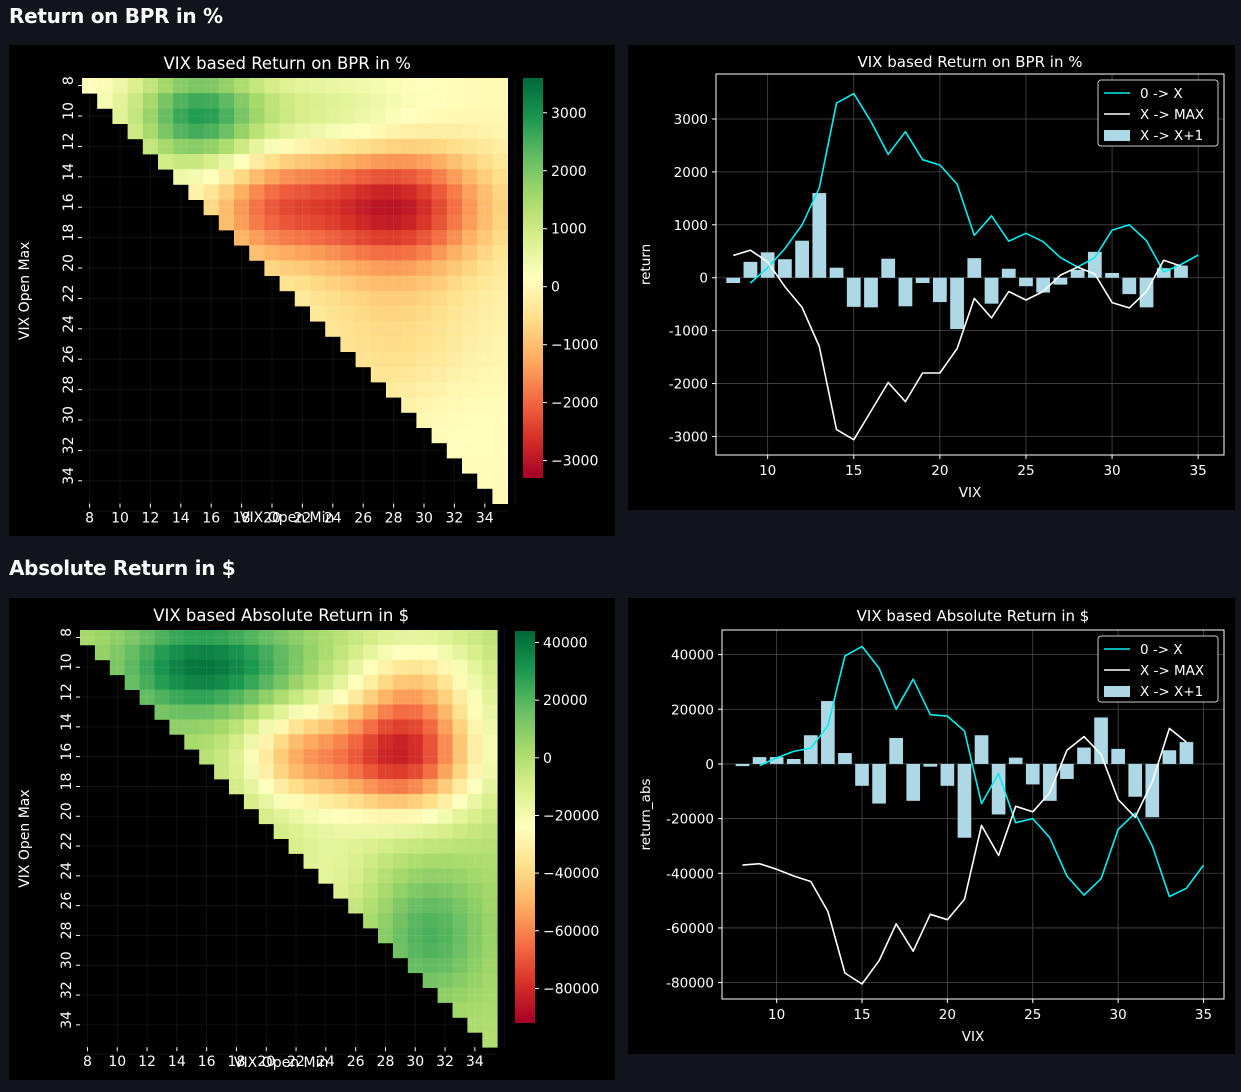 The image size is (1241, 1092). I want to click on colorbar-tick-label: 0, so click(555, 288).